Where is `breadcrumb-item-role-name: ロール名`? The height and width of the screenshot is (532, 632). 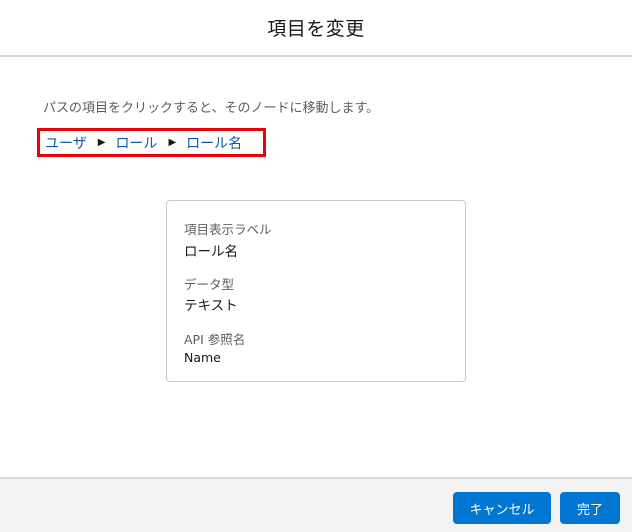
breadcrumb-item-role-name: ロール名 is located at coordinates (214, 143).